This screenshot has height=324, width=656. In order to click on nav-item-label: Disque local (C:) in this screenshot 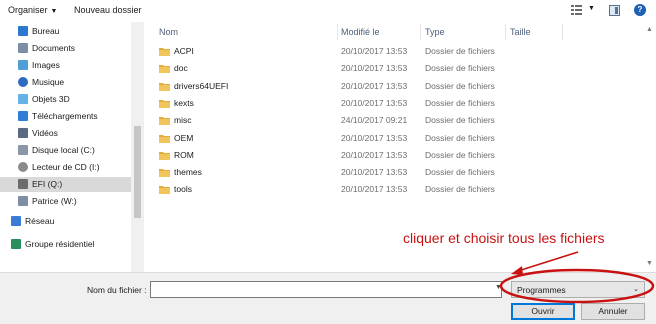, I will do `click(63, 150)`.